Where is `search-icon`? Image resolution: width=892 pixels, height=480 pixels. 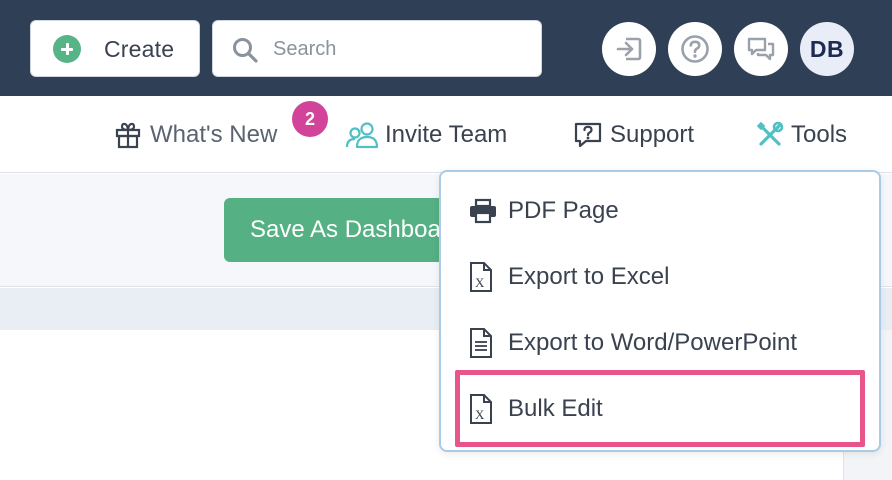 search-icon is located at coordinates (245, 50).